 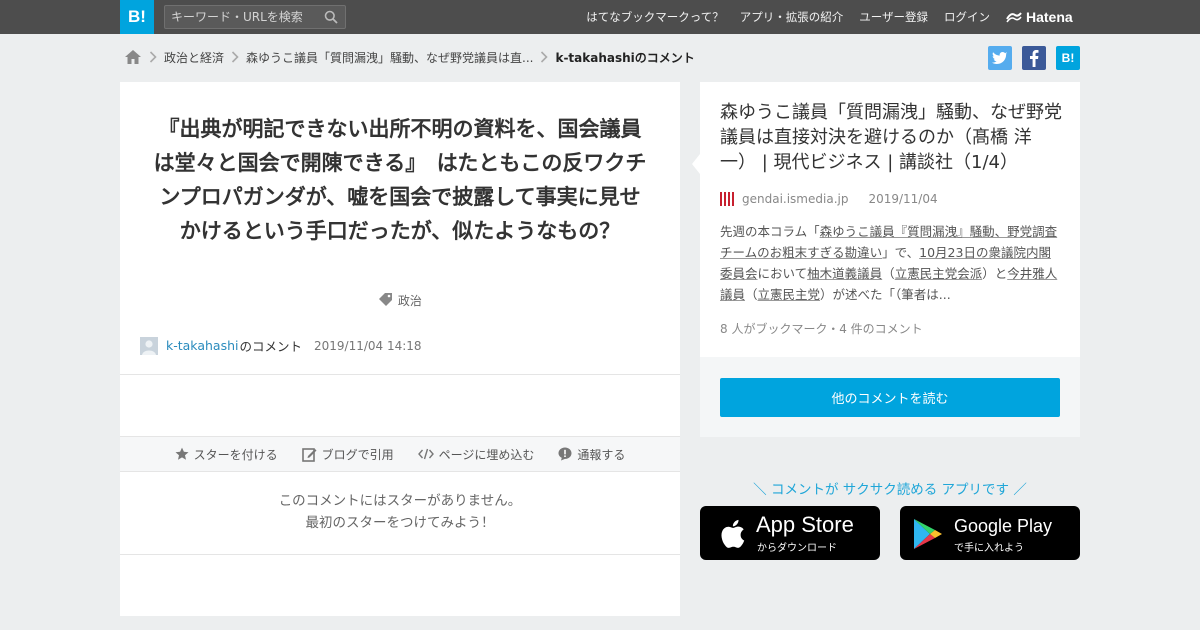 I want to click on google-play-subtitle: で手に入れよう, so click(x=989, y=548).